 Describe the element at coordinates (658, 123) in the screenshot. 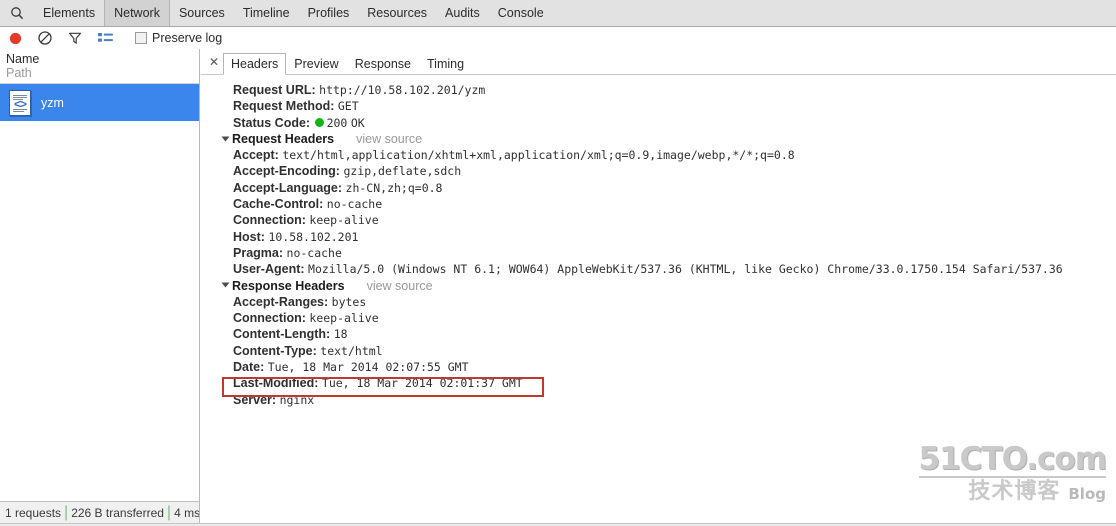

I see `header-row-status-code: Status Code: 200 OK` at that location.